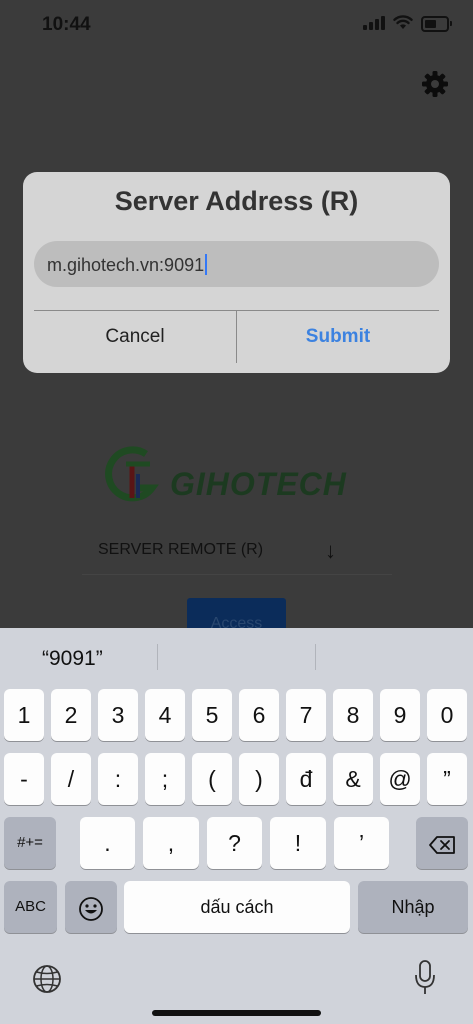 Image resolution: width=473 pixels, height=1024 pixels. What do you see at coordinates (447, 779) in the screenshot?
I see `key-quote: ”` at bounding box center [447, 779].